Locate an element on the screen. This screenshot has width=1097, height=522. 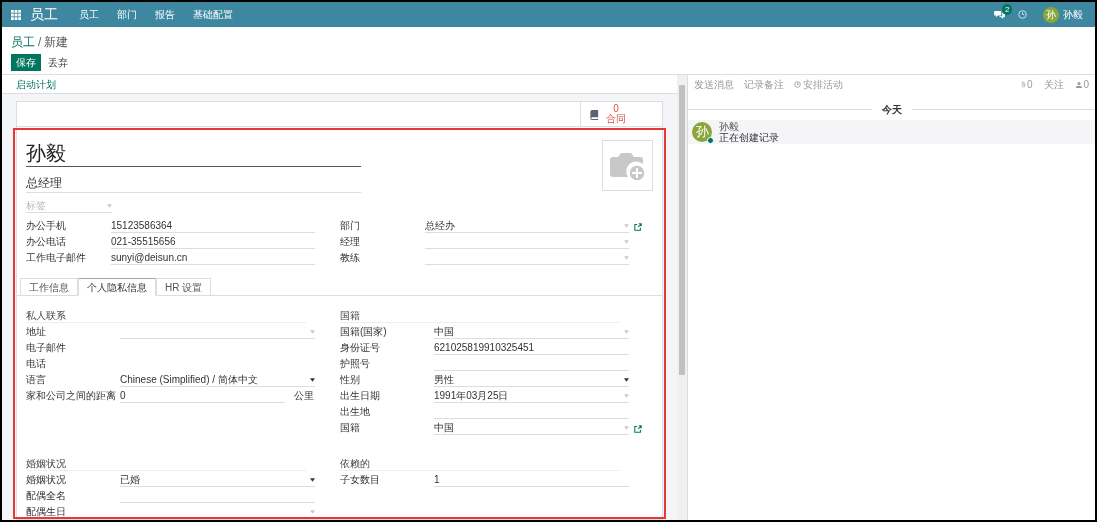
chat-icon is located at coordinates (999, 14).